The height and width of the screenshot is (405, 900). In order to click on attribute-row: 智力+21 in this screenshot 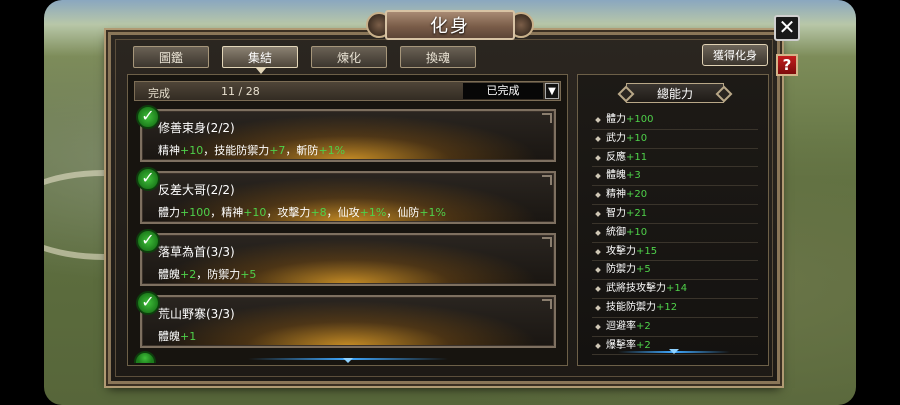, I will do `click(675, 214)`.